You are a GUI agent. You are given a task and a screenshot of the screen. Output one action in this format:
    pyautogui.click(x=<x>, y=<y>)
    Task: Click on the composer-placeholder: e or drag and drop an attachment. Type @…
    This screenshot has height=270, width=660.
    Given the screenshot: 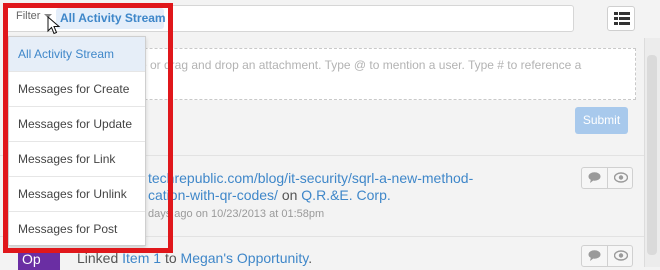 What is the action you would take?
    pyautogui.click(x=361, y=65)
    